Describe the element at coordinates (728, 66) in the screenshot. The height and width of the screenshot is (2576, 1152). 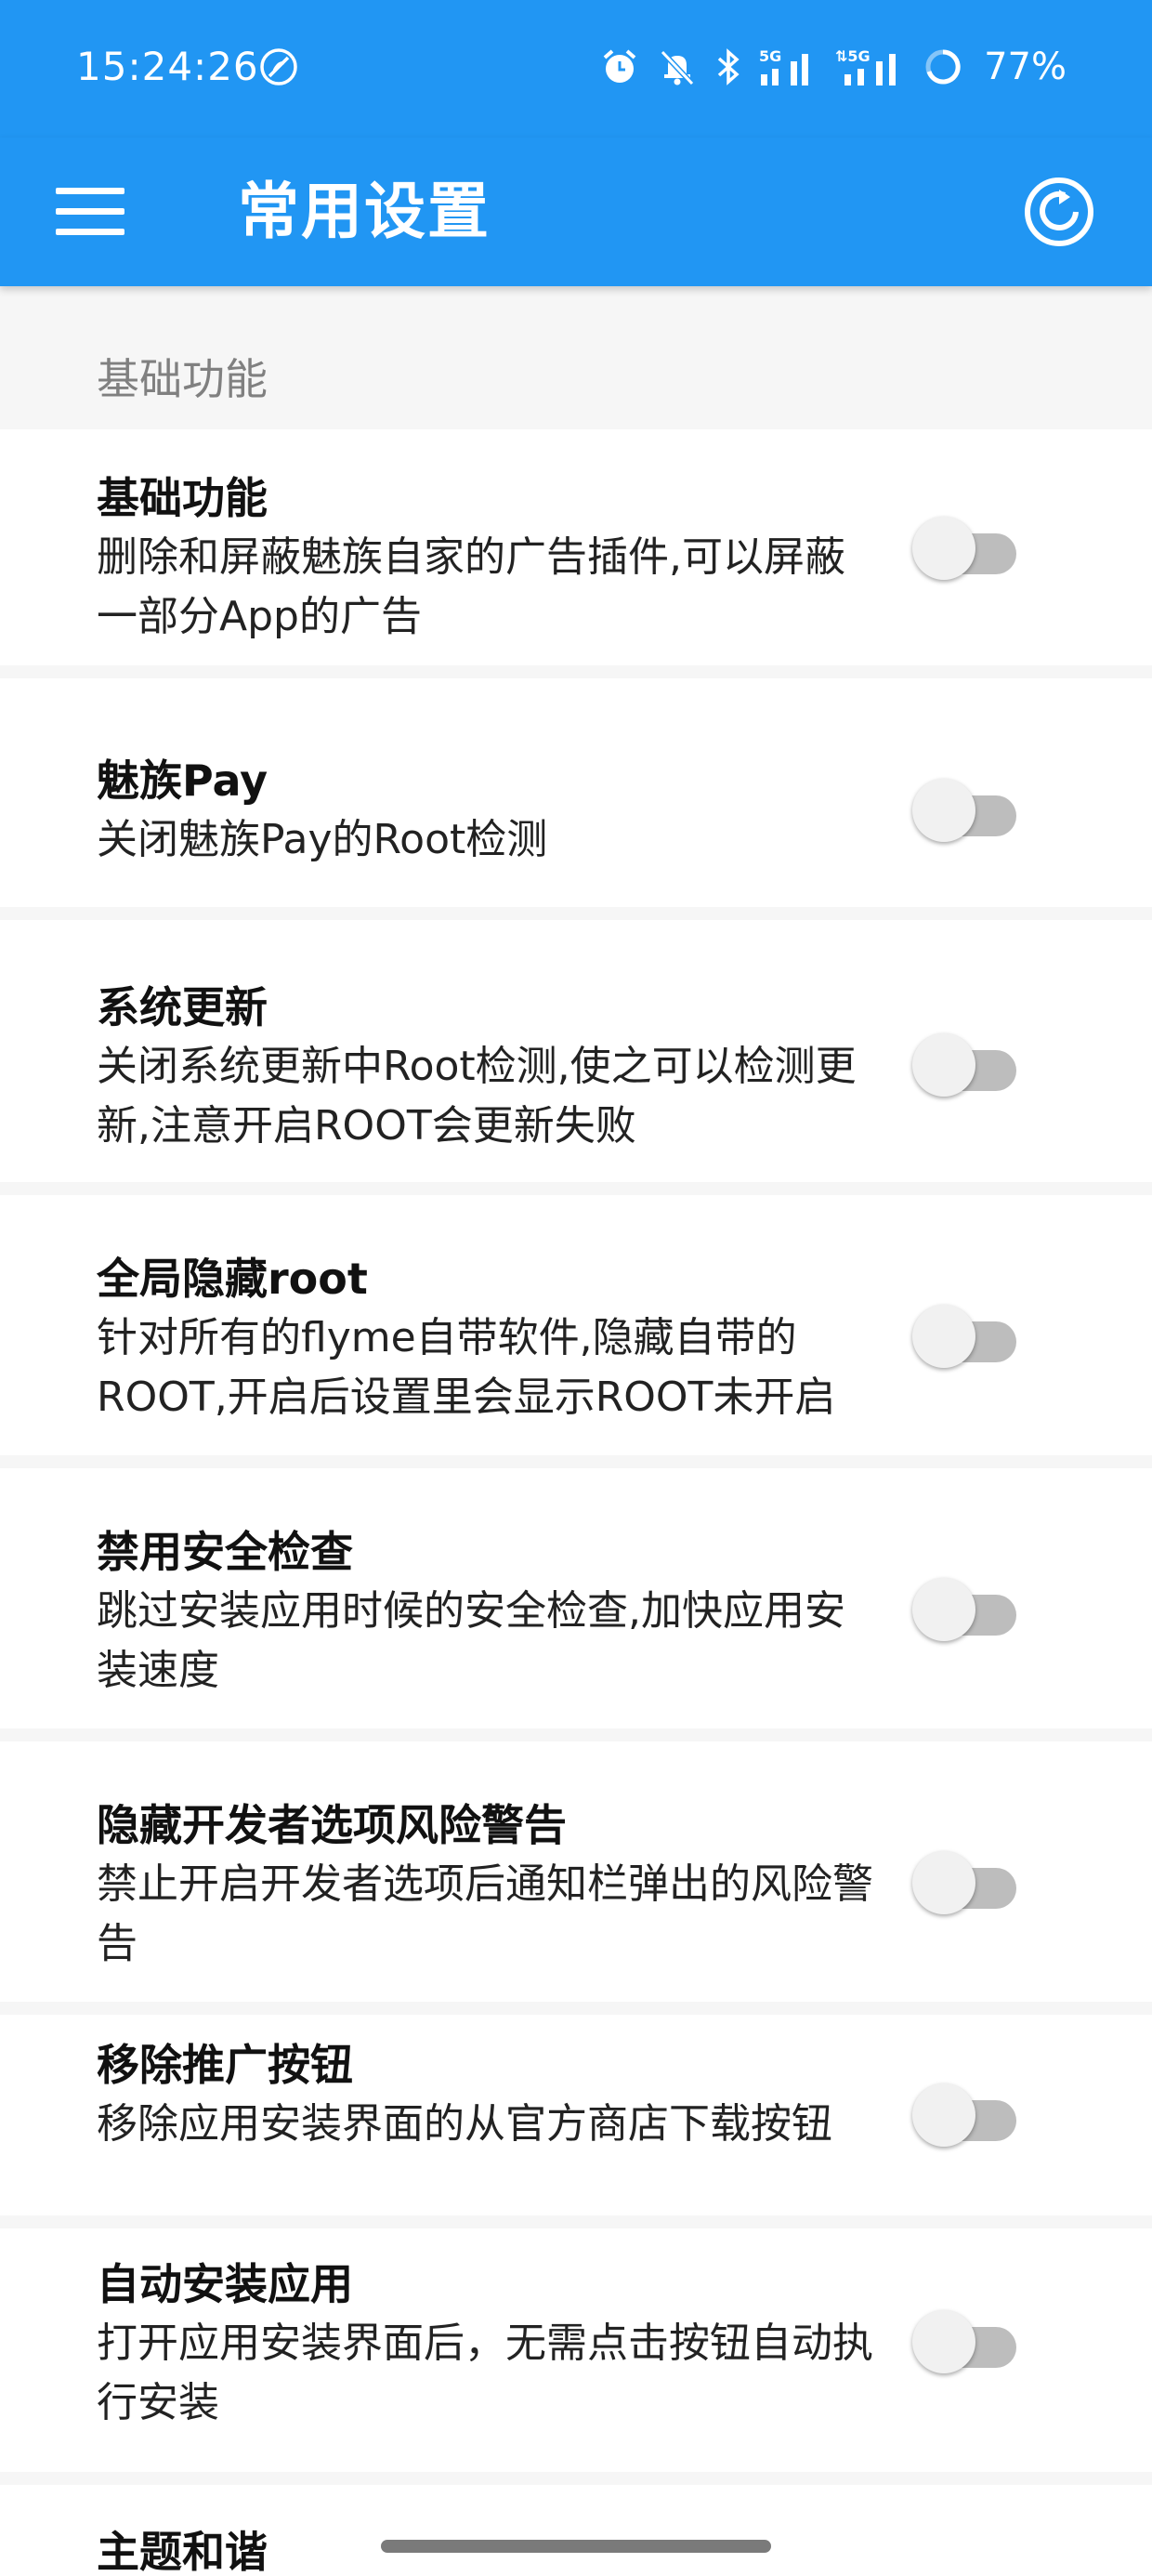
I see `bluetooth-icon` at that location.